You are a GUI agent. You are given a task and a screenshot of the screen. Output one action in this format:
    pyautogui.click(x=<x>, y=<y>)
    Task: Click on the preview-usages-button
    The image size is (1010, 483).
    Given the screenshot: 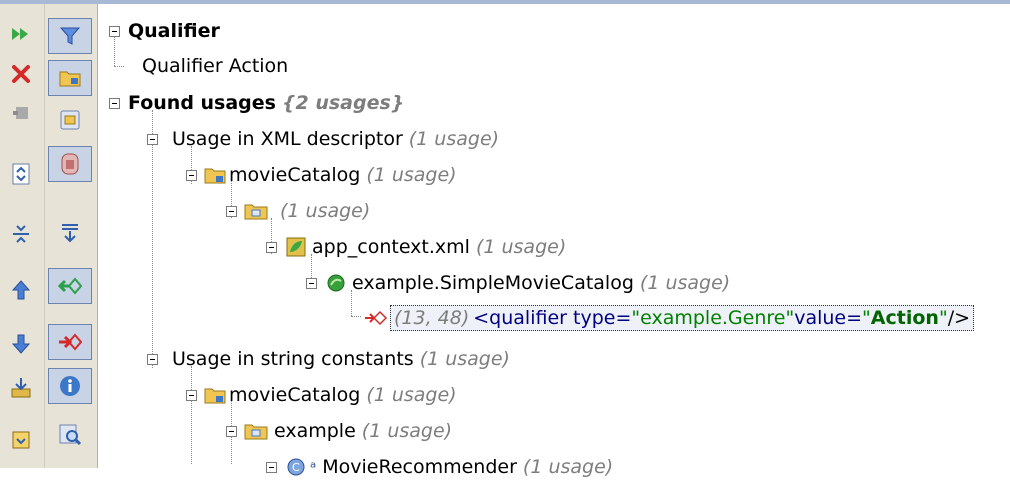 What is the action you would take?
    pyautogui.click(x=70, y=434)
    